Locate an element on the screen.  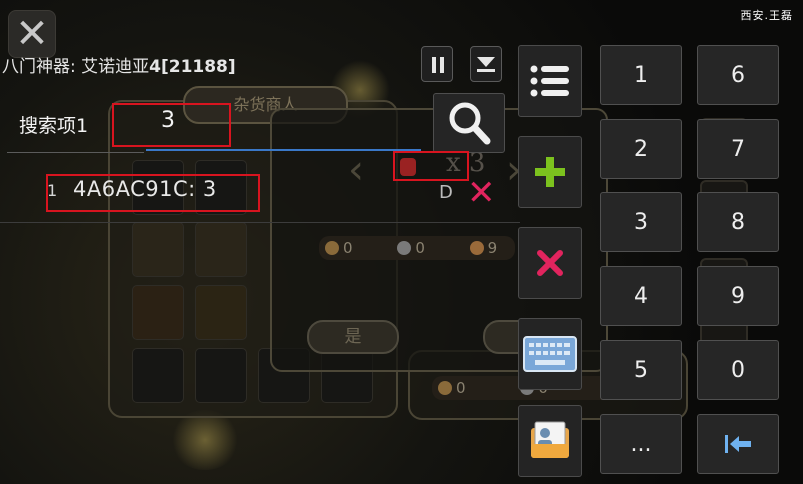
keyboard-icon is located at coordinates (550, 354).